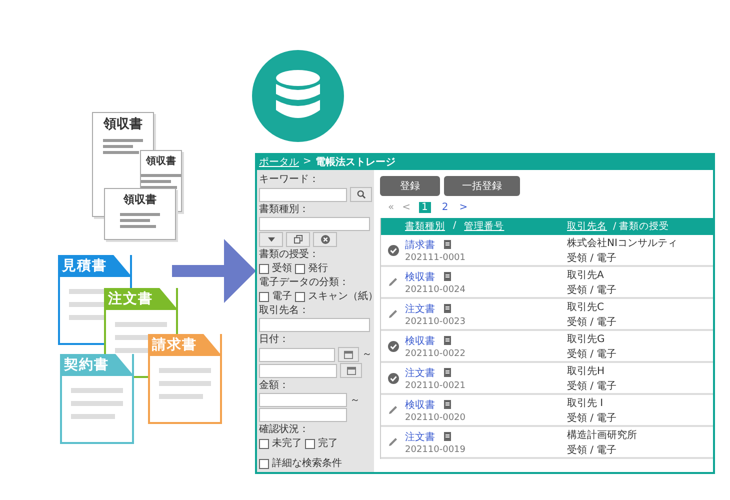  I want to click on management-number: 202110-0022, so click(436, 353).